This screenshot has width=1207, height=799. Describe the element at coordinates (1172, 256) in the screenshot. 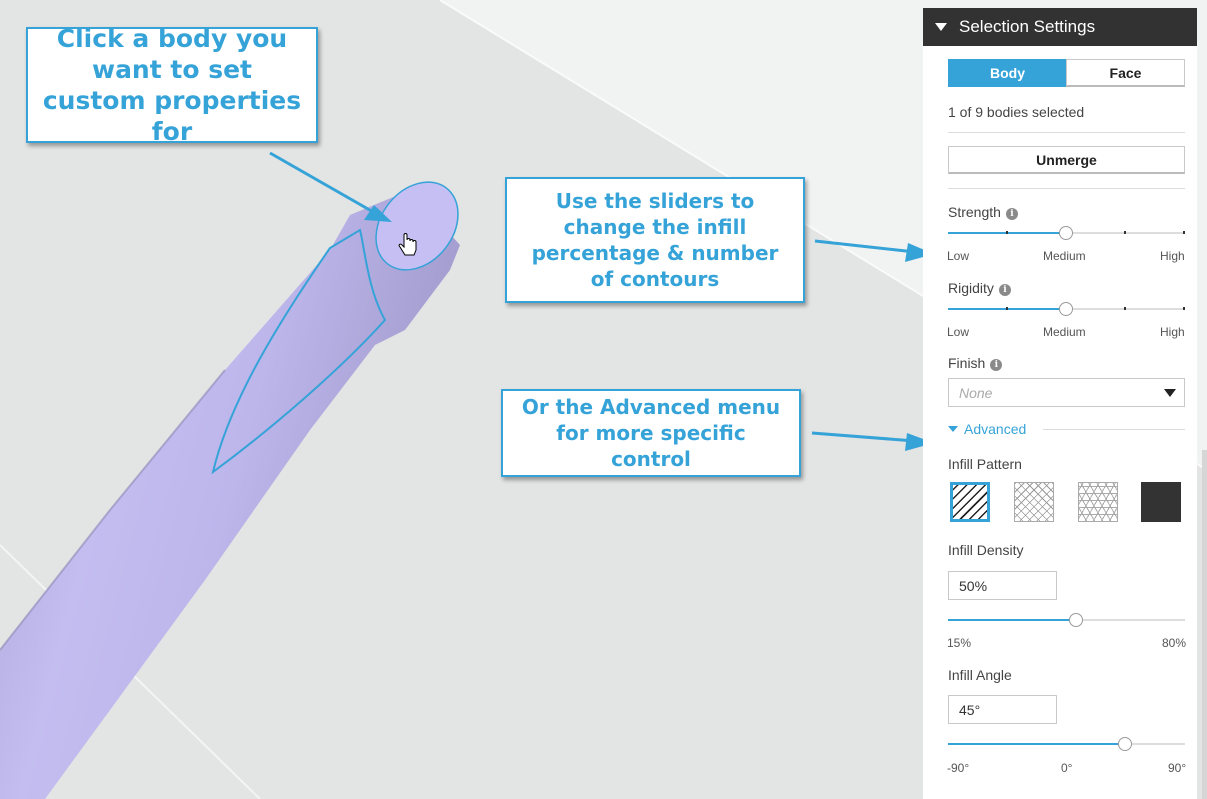

I see `strength-max-label: High` at that location.